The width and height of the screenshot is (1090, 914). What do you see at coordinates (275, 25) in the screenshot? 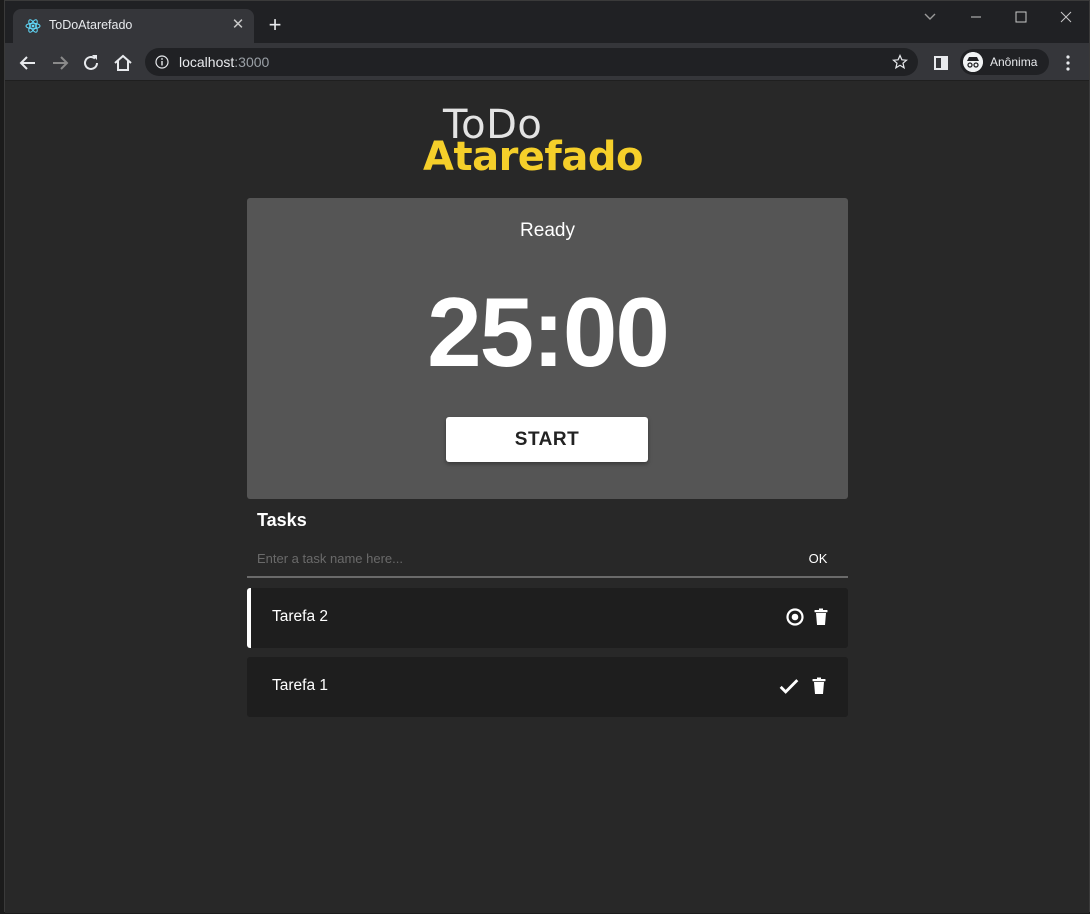
I see `new-tab-button: +` at bounding box center [275, 25].